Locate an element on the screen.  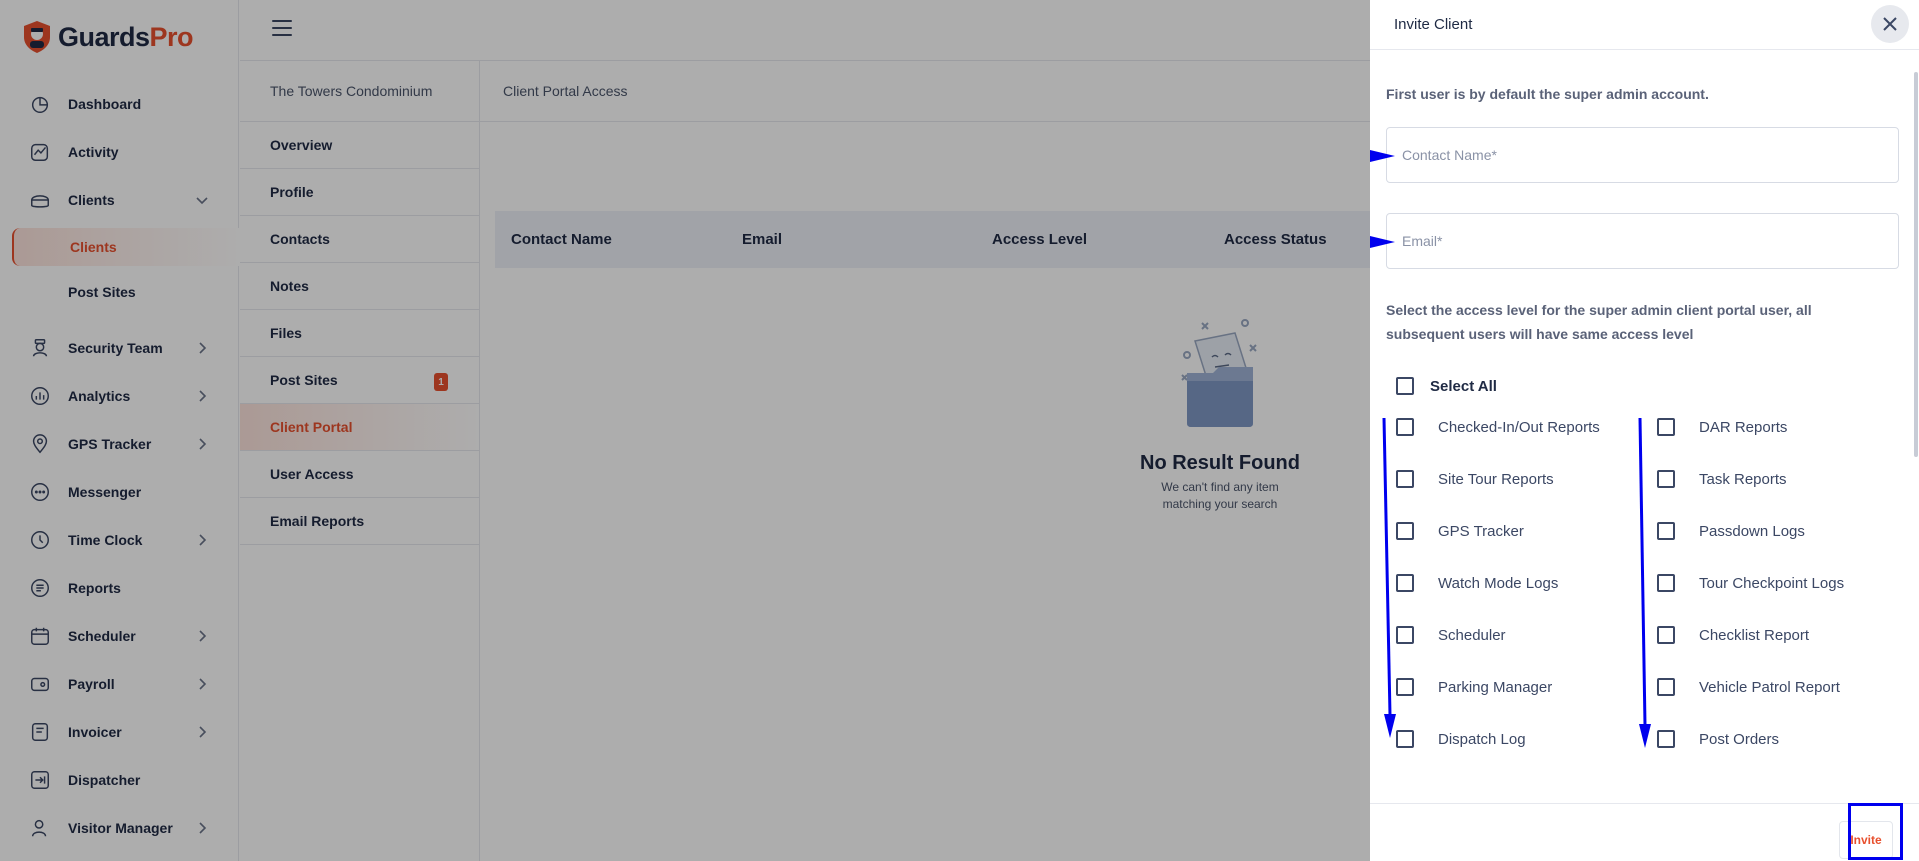
close-button is located at coordinates (1890, 24).